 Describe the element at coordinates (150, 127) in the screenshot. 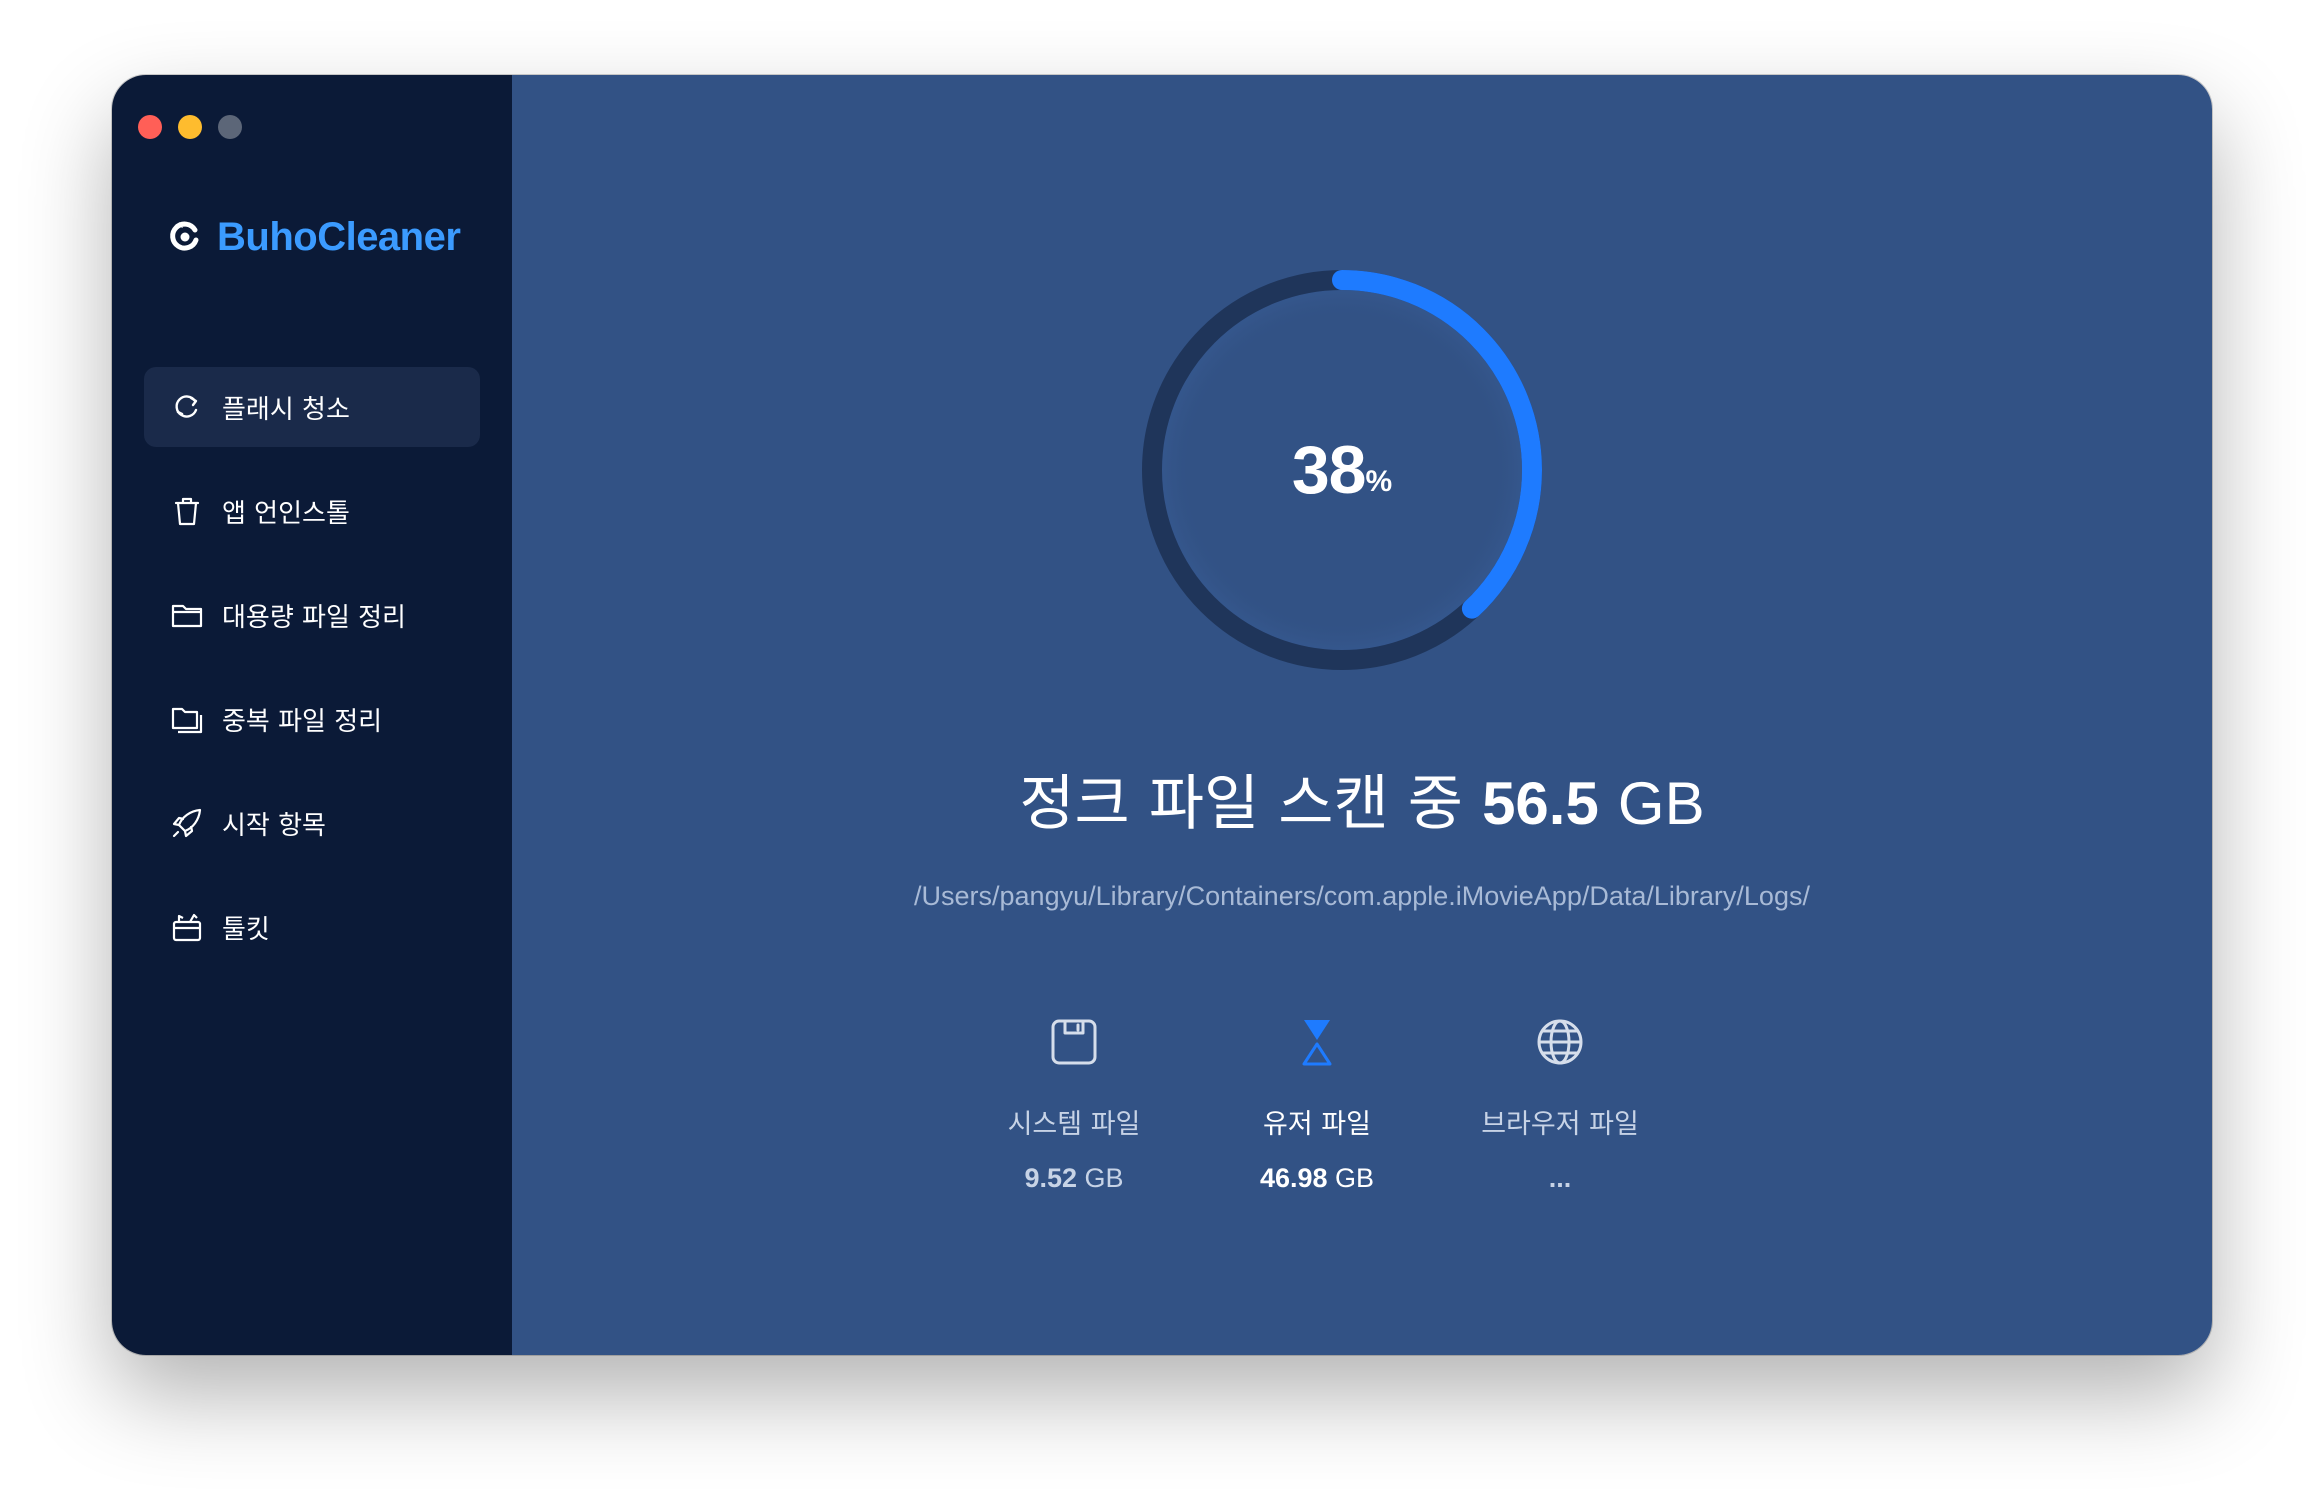

I see `close-window-button` at that location.